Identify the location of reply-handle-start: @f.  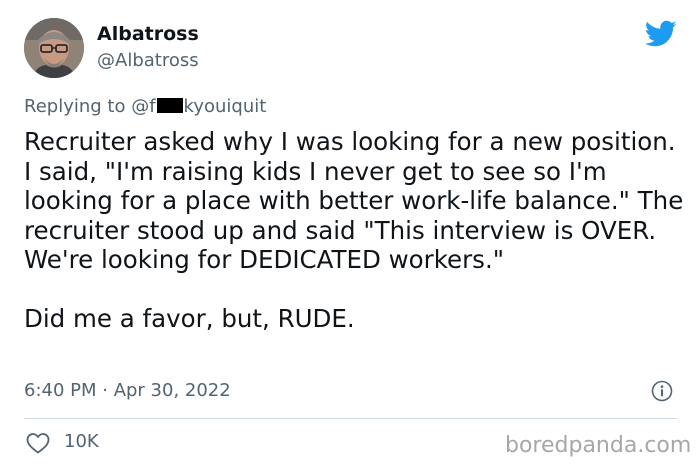
(143, 106).